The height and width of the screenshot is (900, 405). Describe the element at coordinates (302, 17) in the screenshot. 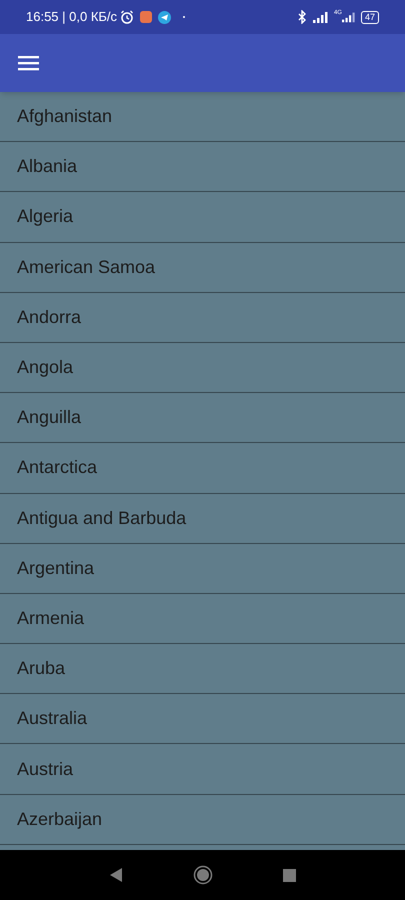

I see `bluetooth-icon` at that location.